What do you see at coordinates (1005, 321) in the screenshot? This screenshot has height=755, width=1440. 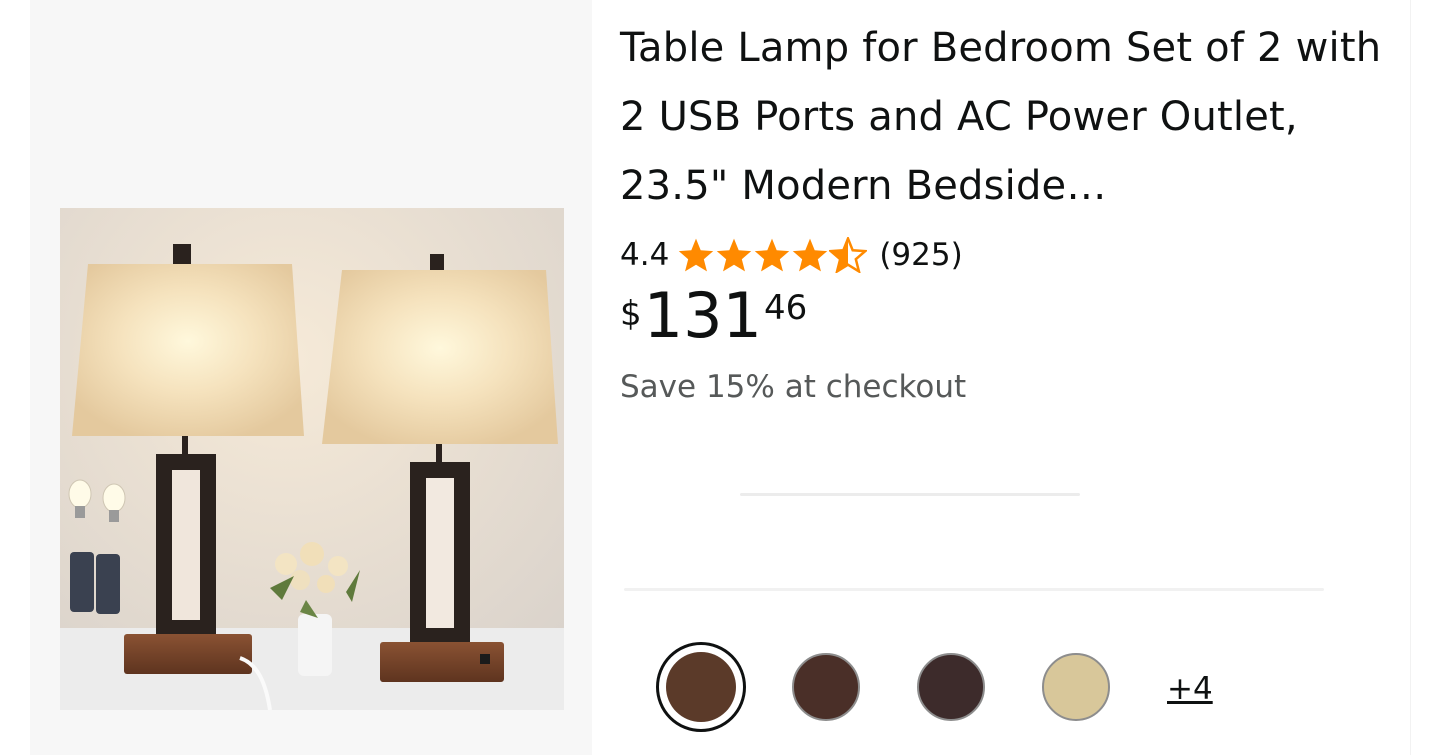 I see `price: $ 131 46` at bounding box center [1005, 321].